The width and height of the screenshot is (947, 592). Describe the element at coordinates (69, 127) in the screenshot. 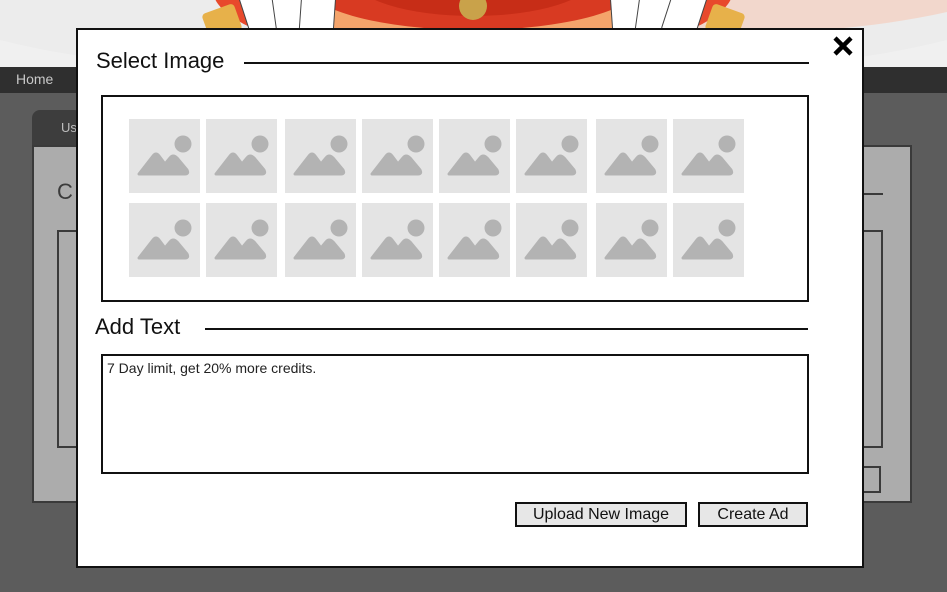

I see `background-tab-label: Us` at that location.